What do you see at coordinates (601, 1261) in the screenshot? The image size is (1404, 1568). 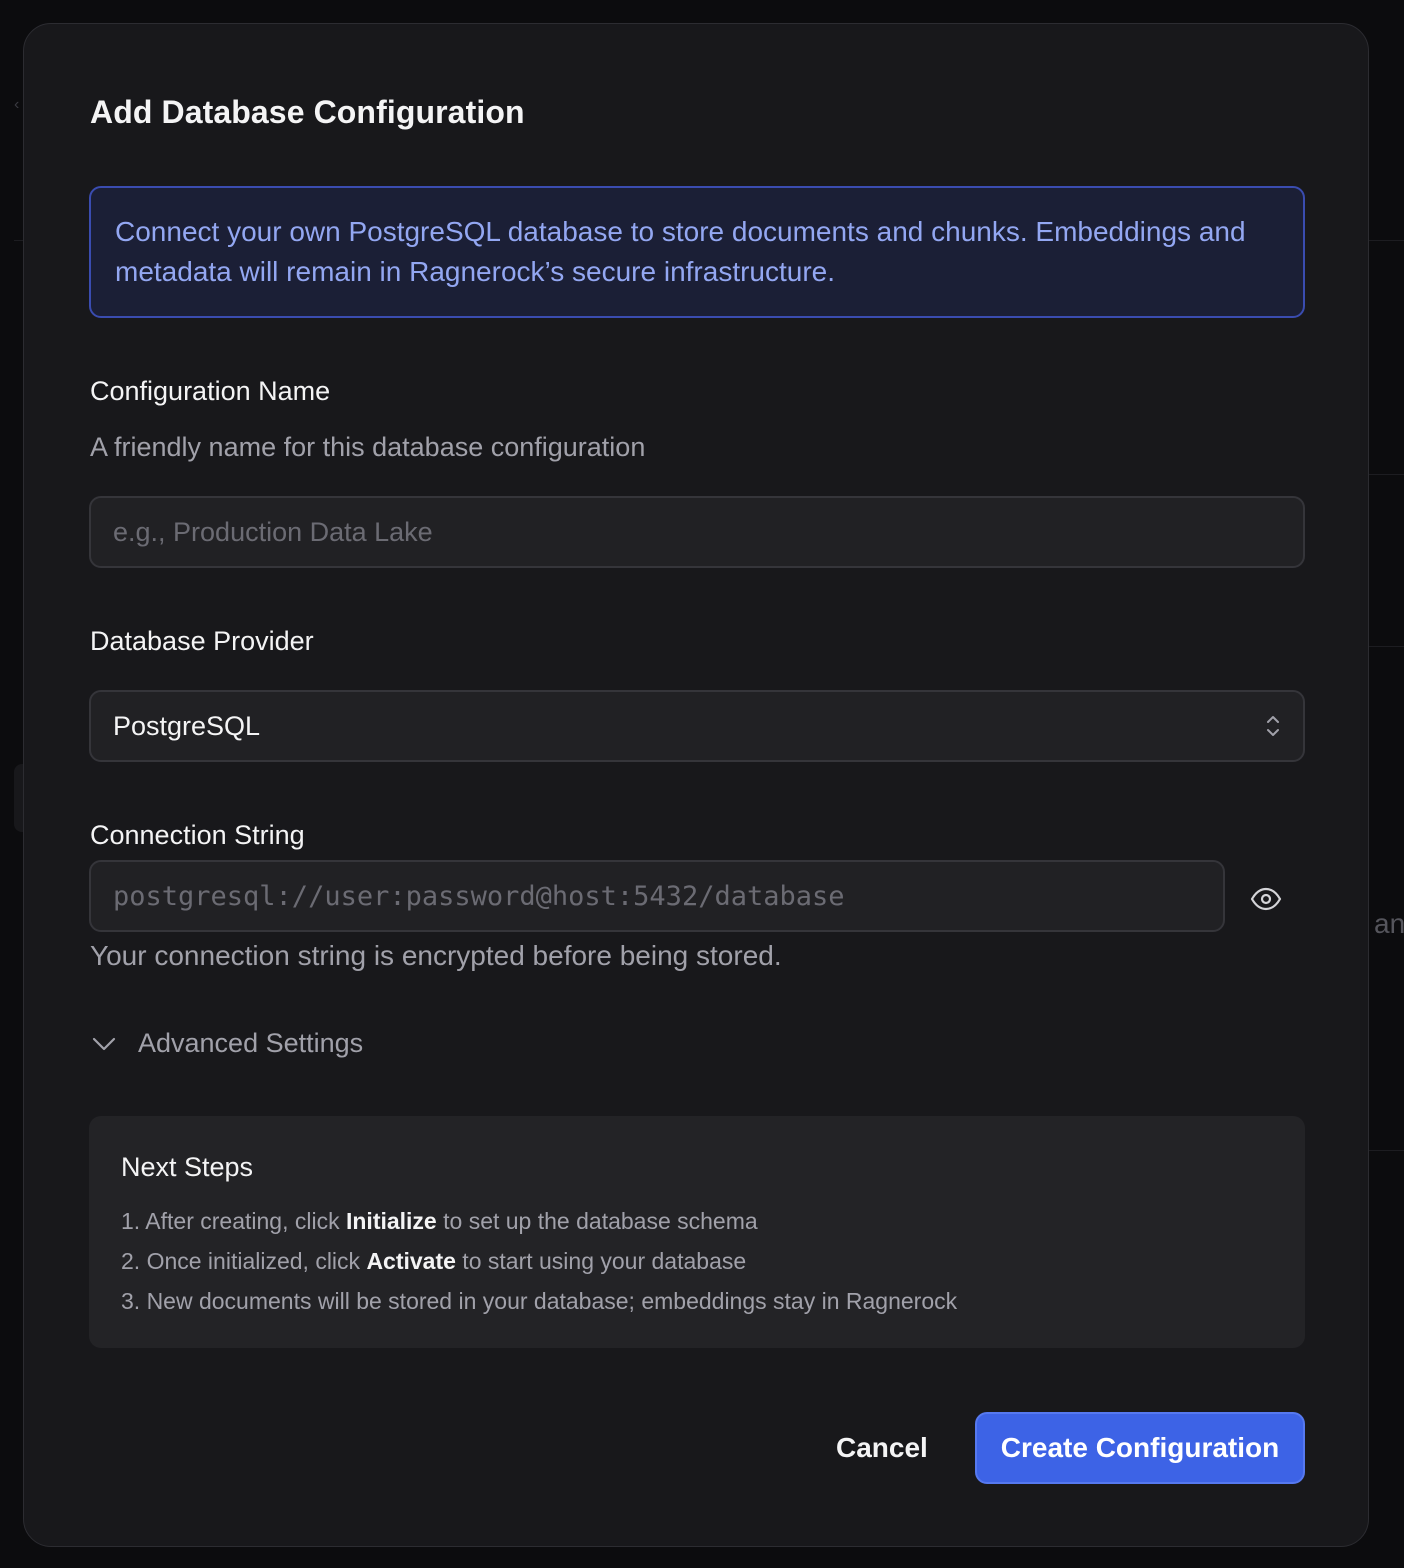 I see `step-text: to start using your database` at bounding box center [601, 1261].